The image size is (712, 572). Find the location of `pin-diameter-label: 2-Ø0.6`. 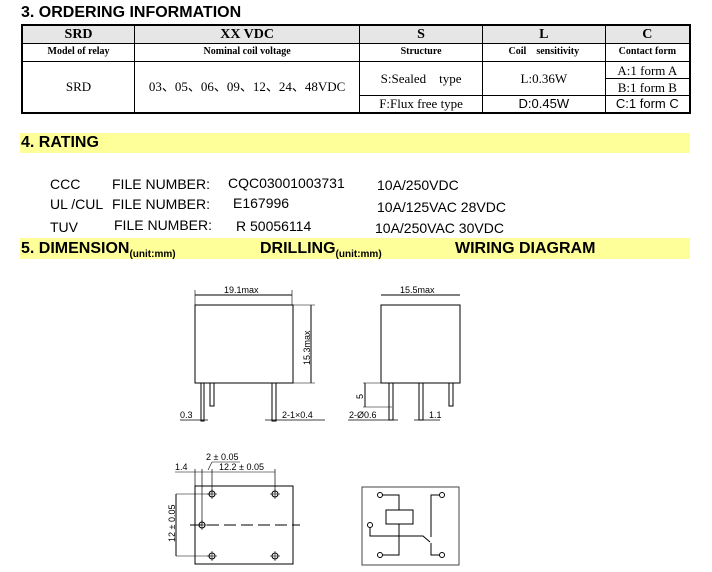

pin-diameter-label: 2-Ø0.6 is located at coordinates (363, 415).